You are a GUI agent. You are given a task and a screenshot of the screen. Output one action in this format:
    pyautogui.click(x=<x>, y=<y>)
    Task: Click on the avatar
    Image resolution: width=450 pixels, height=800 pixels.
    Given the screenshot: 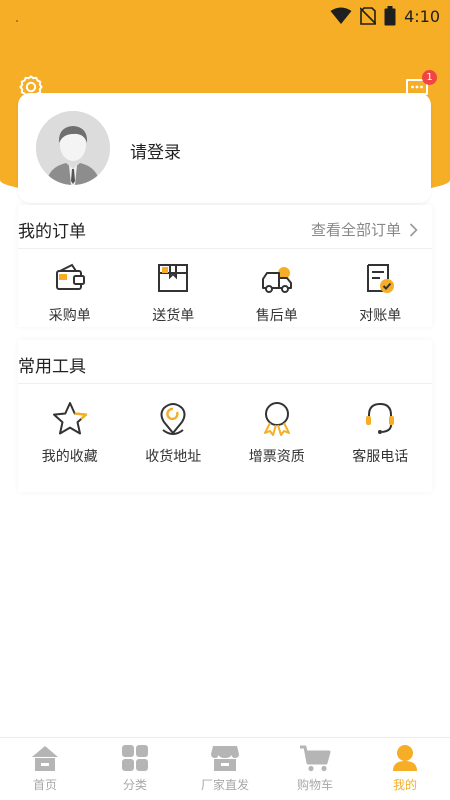 What is the action you would take?
    pyautogui.click(x=73, y=148)
    